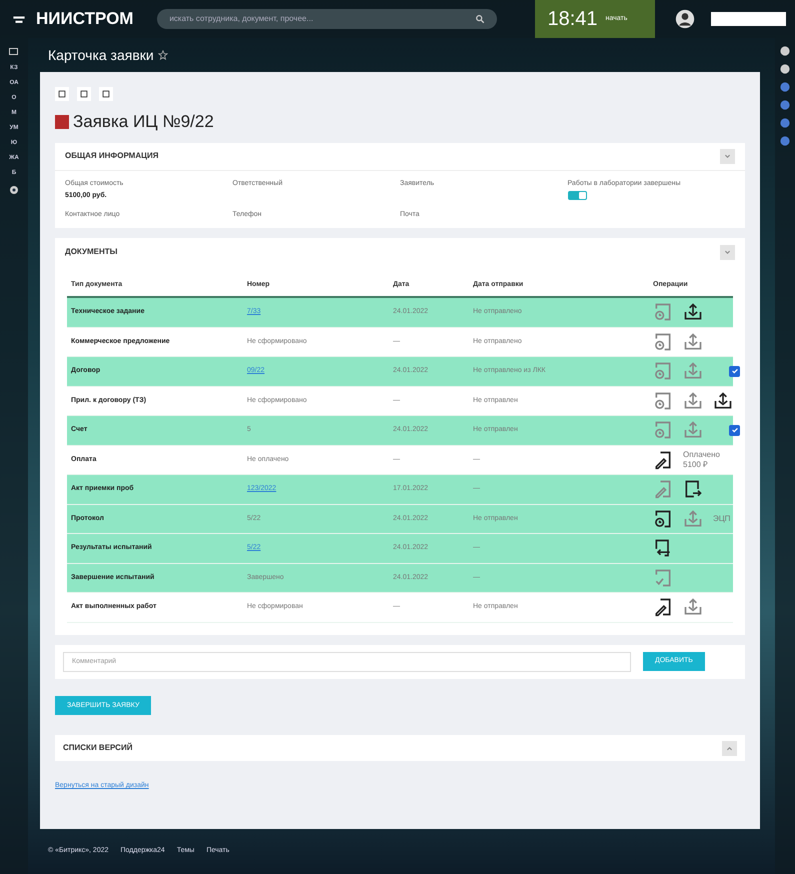  What do you see at coordinates (111, 156) in the screenshot?
I see `section-title: ОБЩАЯ ИНФОРМАЦИЯ` at bounding box center [111, 156].